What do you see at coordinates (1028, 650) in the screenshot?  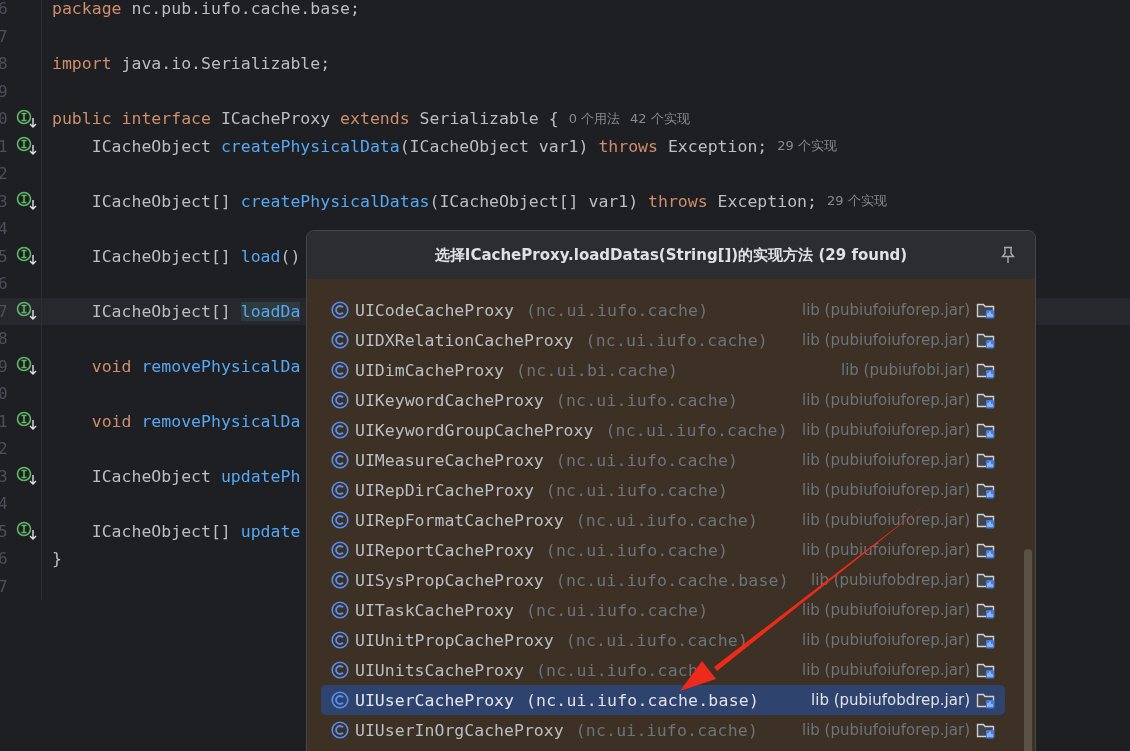 I see `scrollbar-thumb` at bounding box center [1028, 650].